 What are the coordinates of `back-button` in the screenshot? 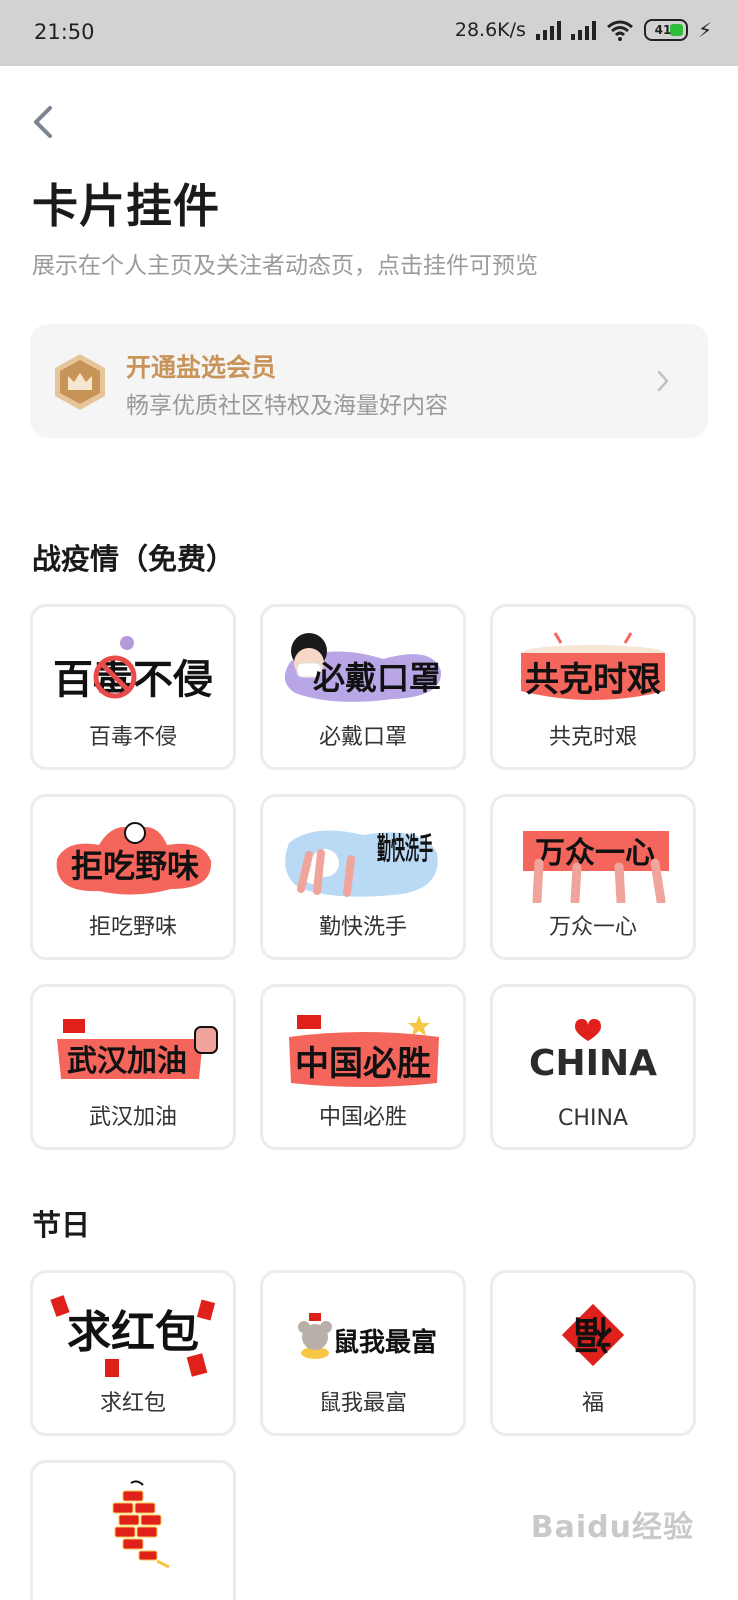 It's located at (43, 122).